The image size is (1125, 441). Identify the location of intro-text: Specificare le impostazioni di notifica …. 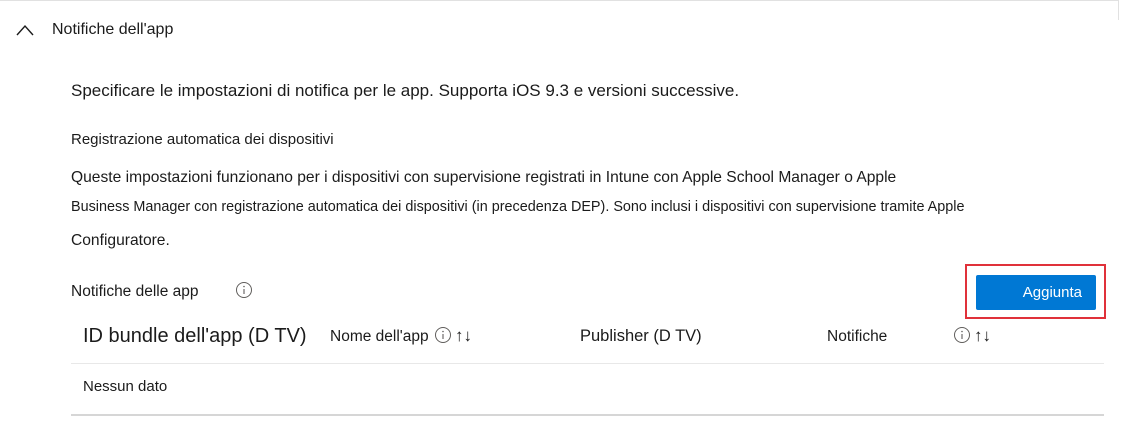
(405, 90).